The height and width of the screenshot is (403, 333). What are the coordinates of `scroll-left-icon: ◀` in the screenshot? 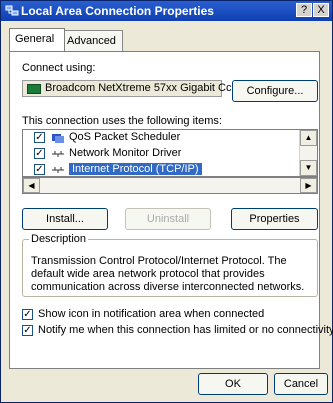 It's located at (31, 185).